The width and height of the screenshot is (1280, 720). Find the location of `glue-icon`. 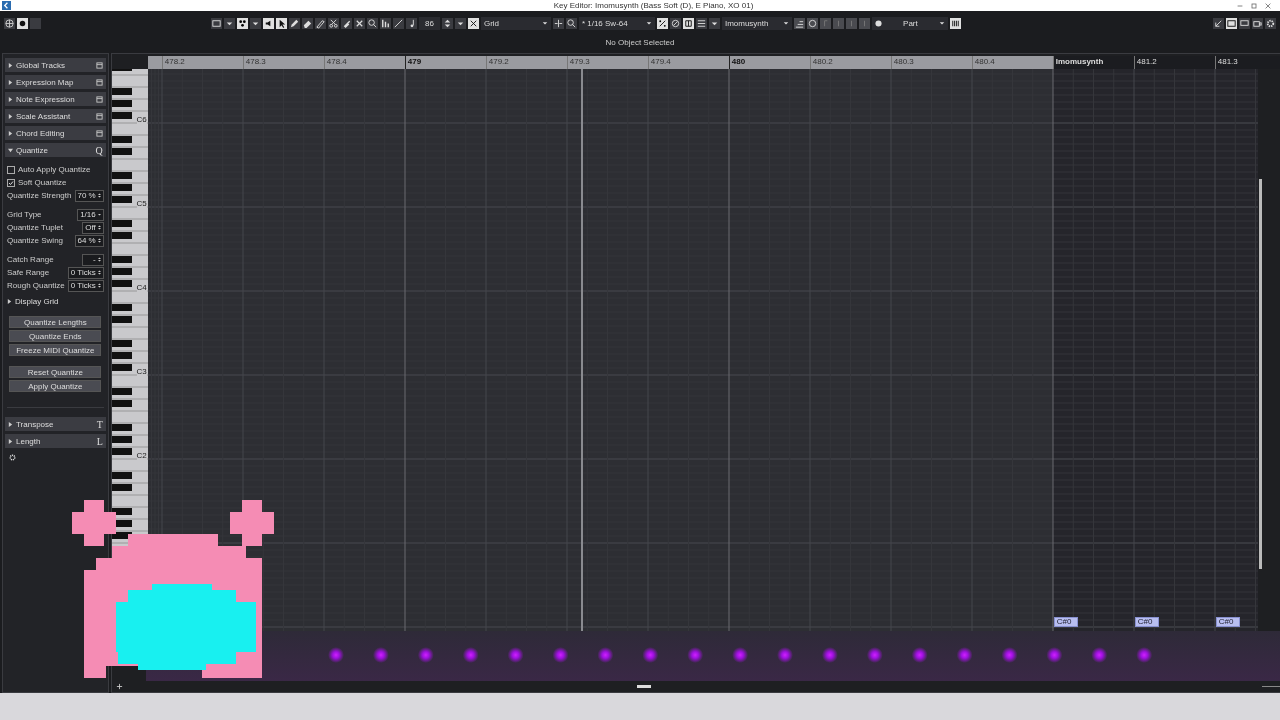

glue-icon is located at coordinates (346, 23).